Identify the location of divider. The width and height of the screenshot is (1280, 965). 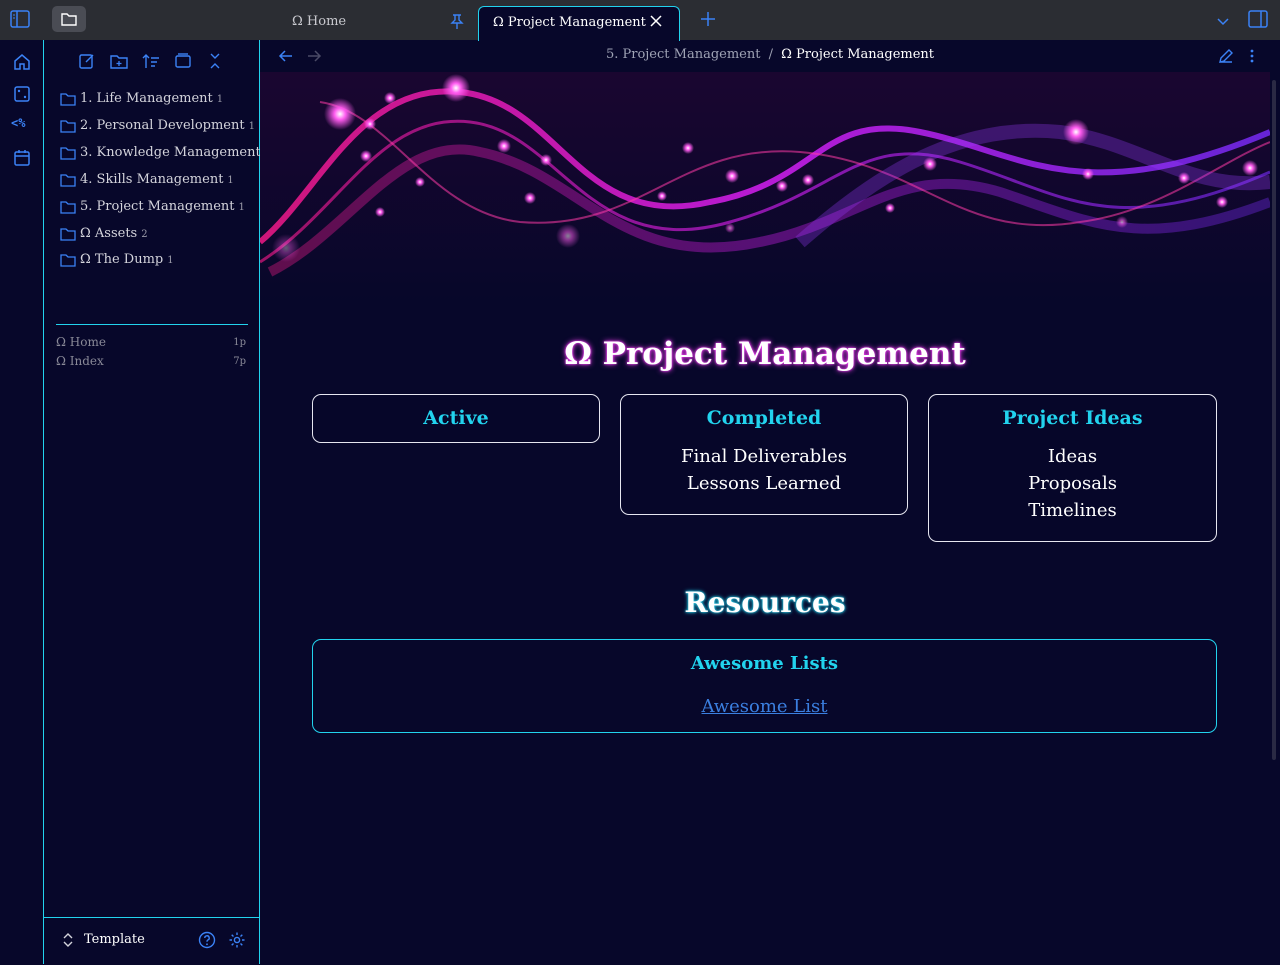
(152, 324).